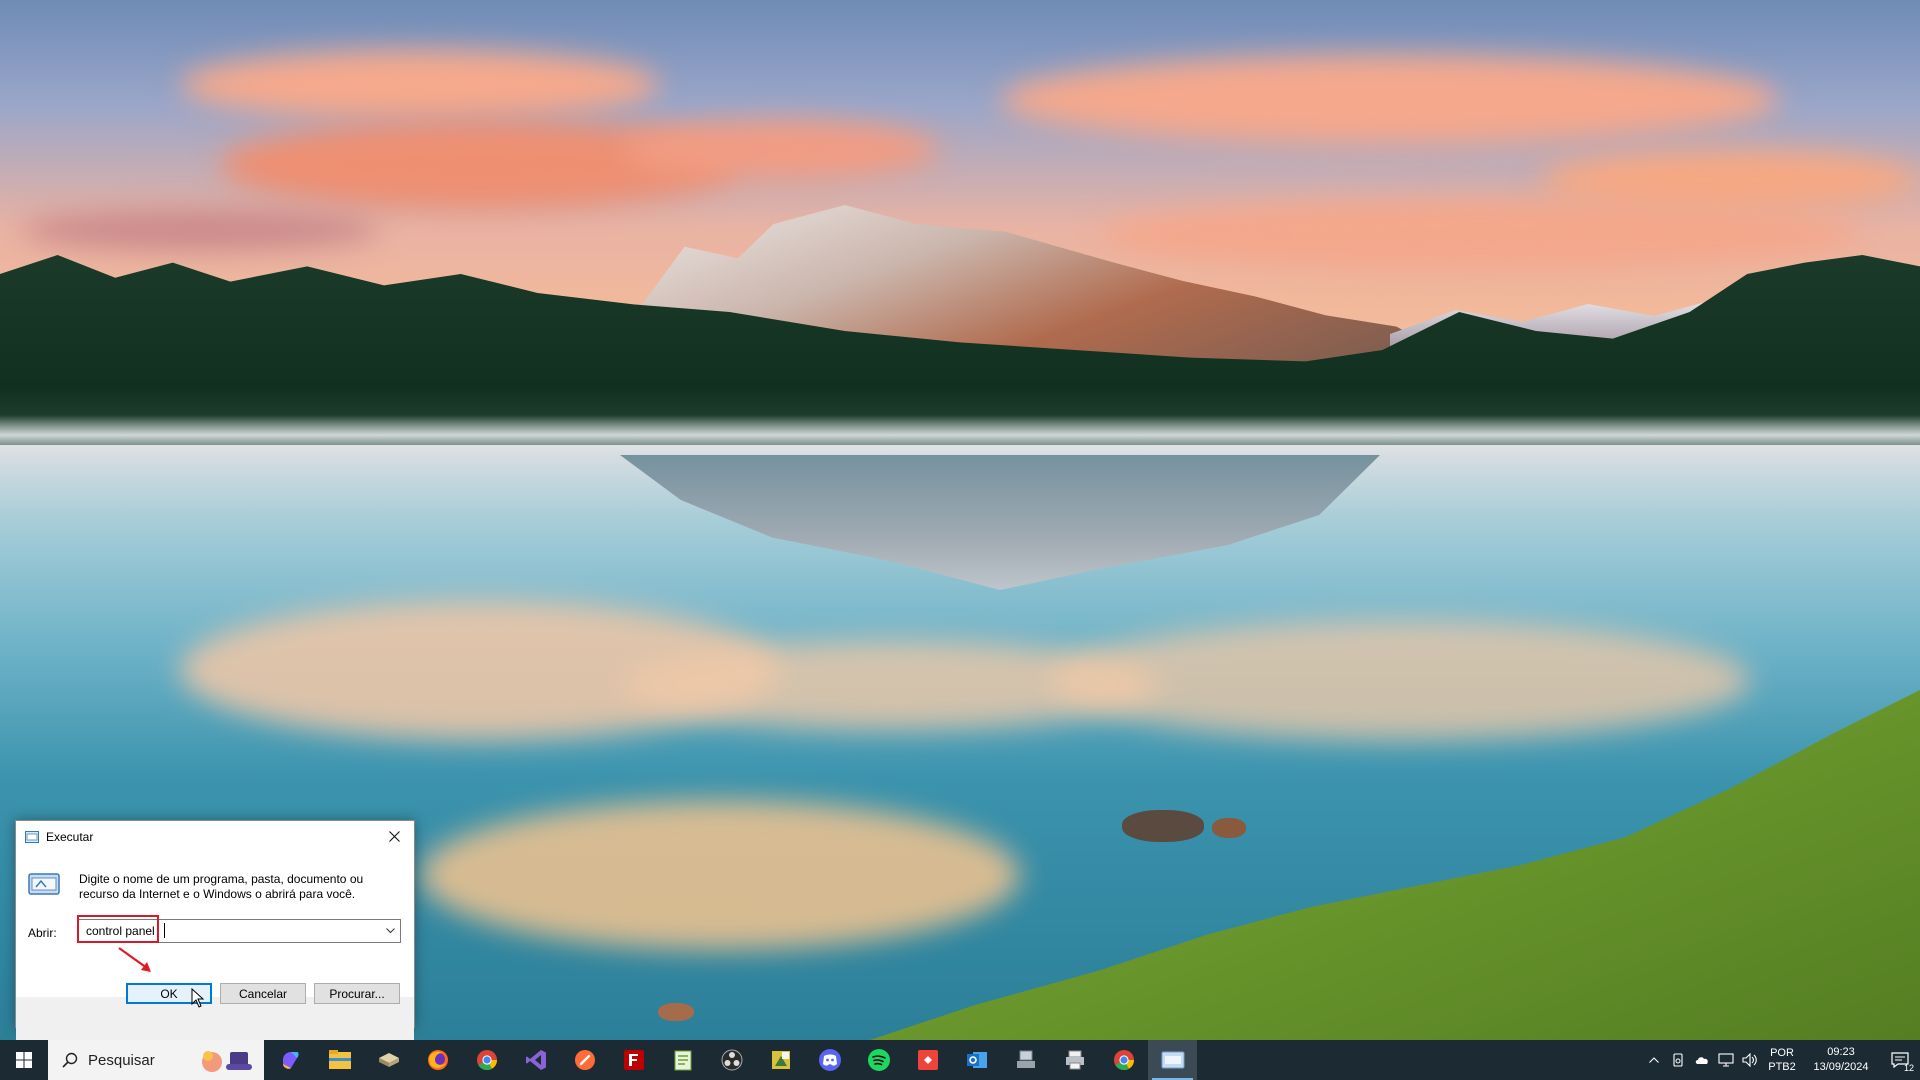 The height and width of the screenshot is (1080, 1920). I want to click on chevron-up-icon, so click(1654, 1060).